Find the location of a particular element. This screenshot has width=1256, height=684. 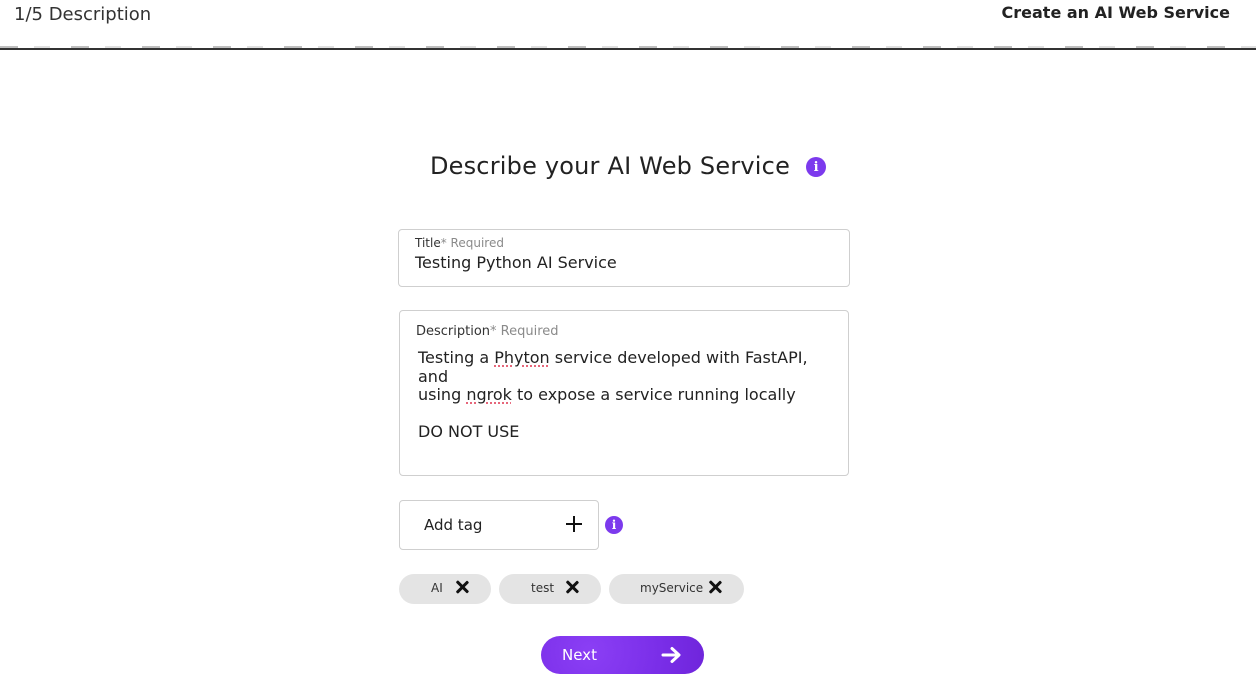

page-heading: Describe your AI Web Service i is located at coordinates (628, 166).